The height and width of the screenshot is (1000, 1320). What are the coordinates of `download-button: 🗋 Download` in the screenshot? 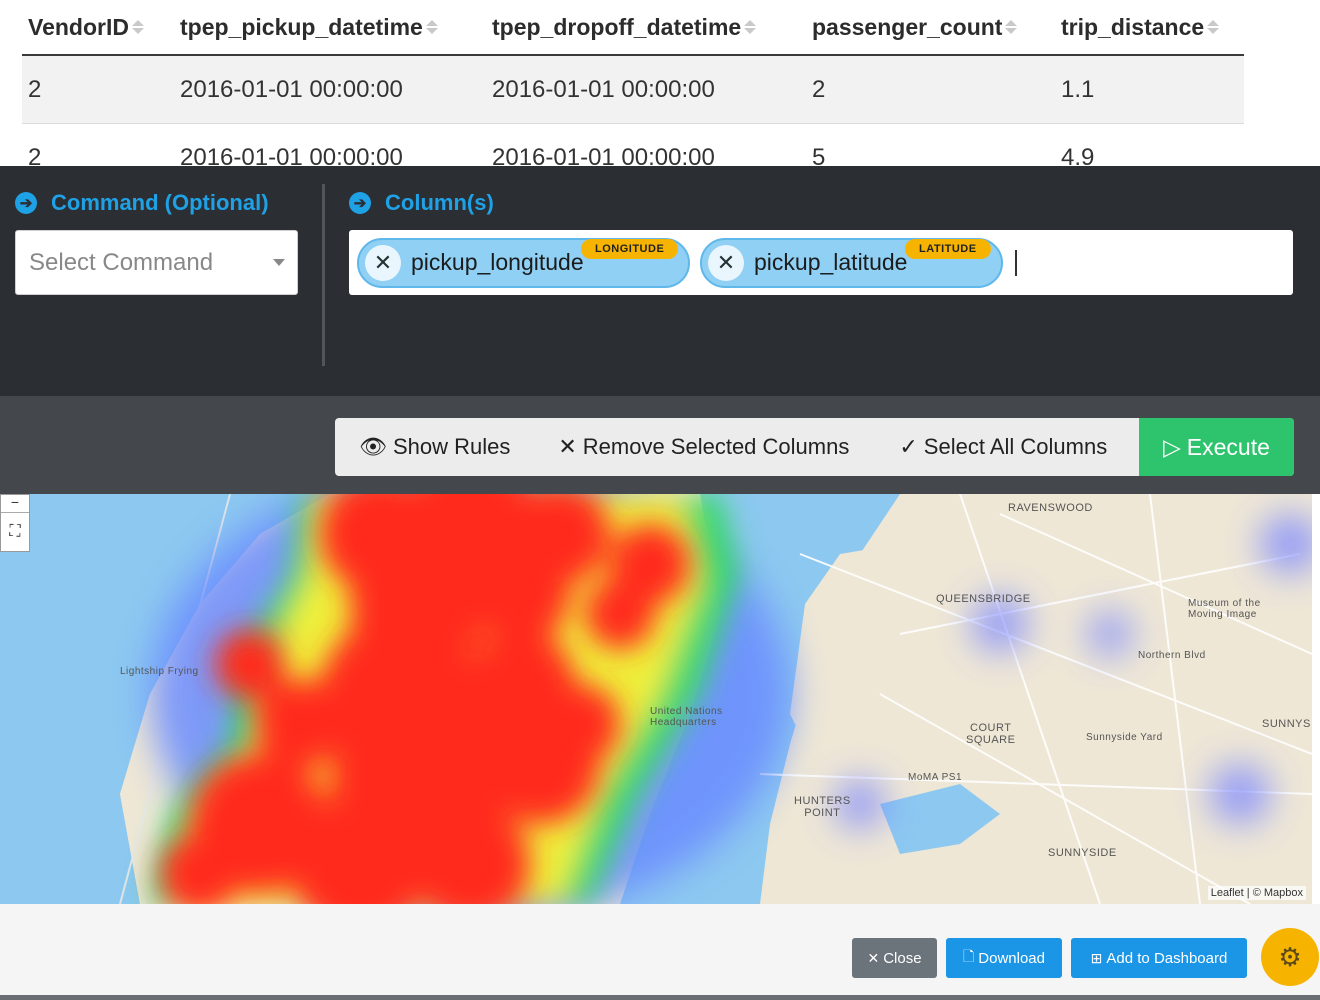 It's located at (1004, 958).